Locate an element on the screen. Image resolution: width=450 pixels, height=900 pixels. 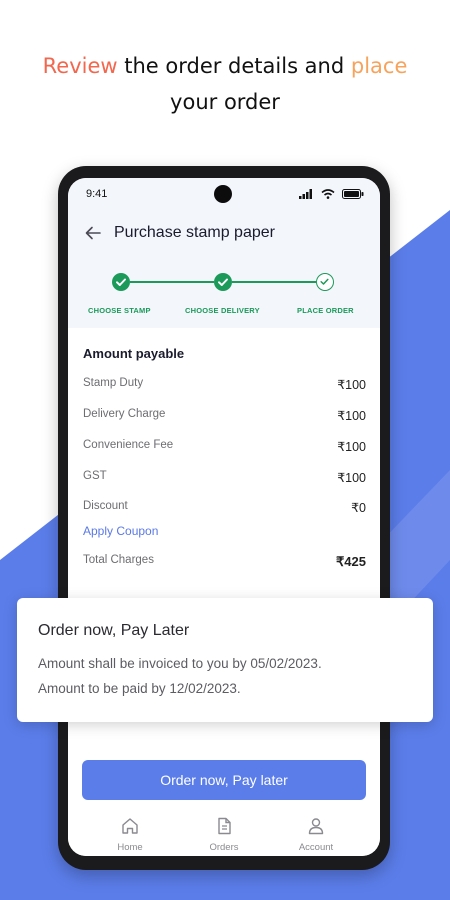
page-title: Purchase stamp paper is located at coordinates (194, 232).